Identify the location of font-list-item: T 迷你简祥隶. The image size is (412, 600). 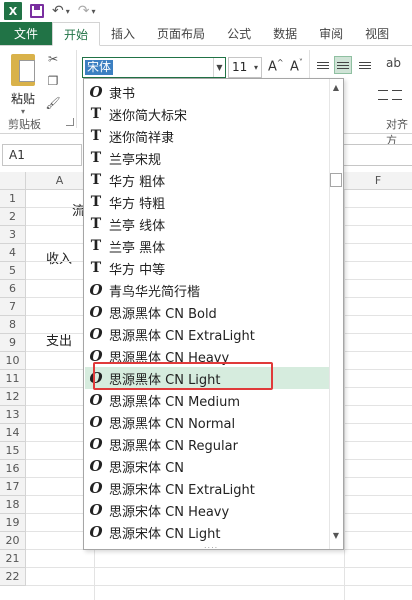
(207, 136).